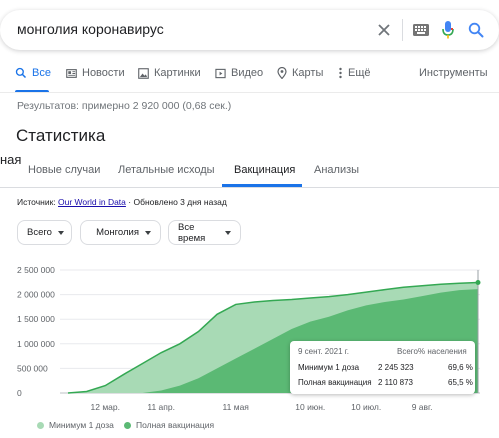 The width and height of the screenshot is (499, 438). I want to click on scope-dropdown: Всего, so click(44, 232).